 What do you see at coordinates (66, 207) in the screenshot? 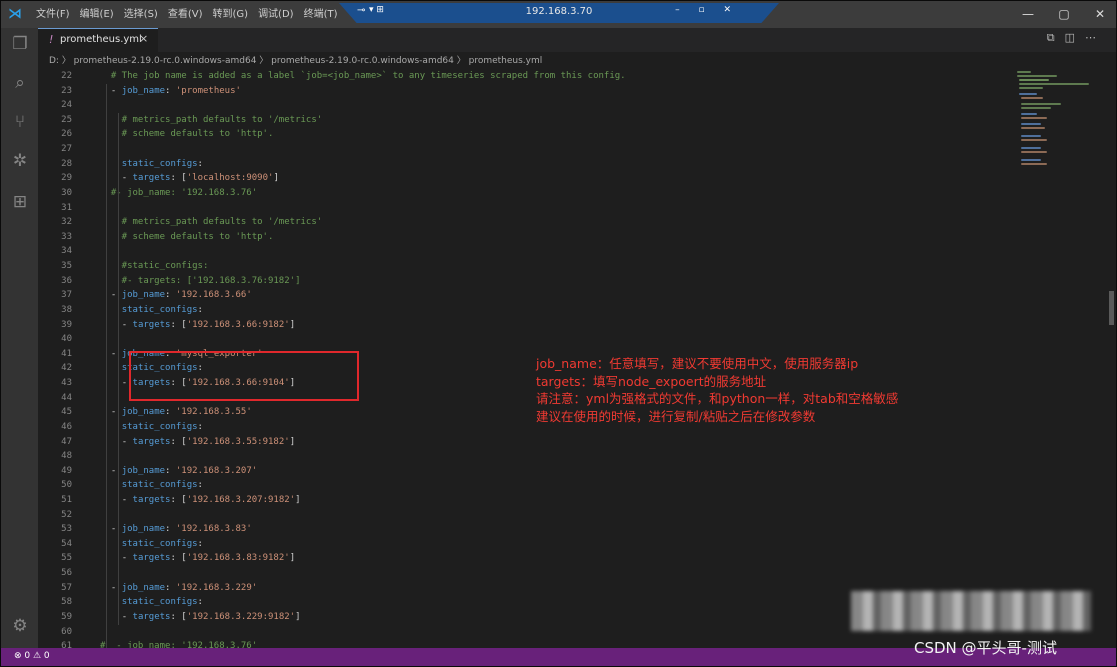
I see `line-number: 31` at bounding box center [66, 207].